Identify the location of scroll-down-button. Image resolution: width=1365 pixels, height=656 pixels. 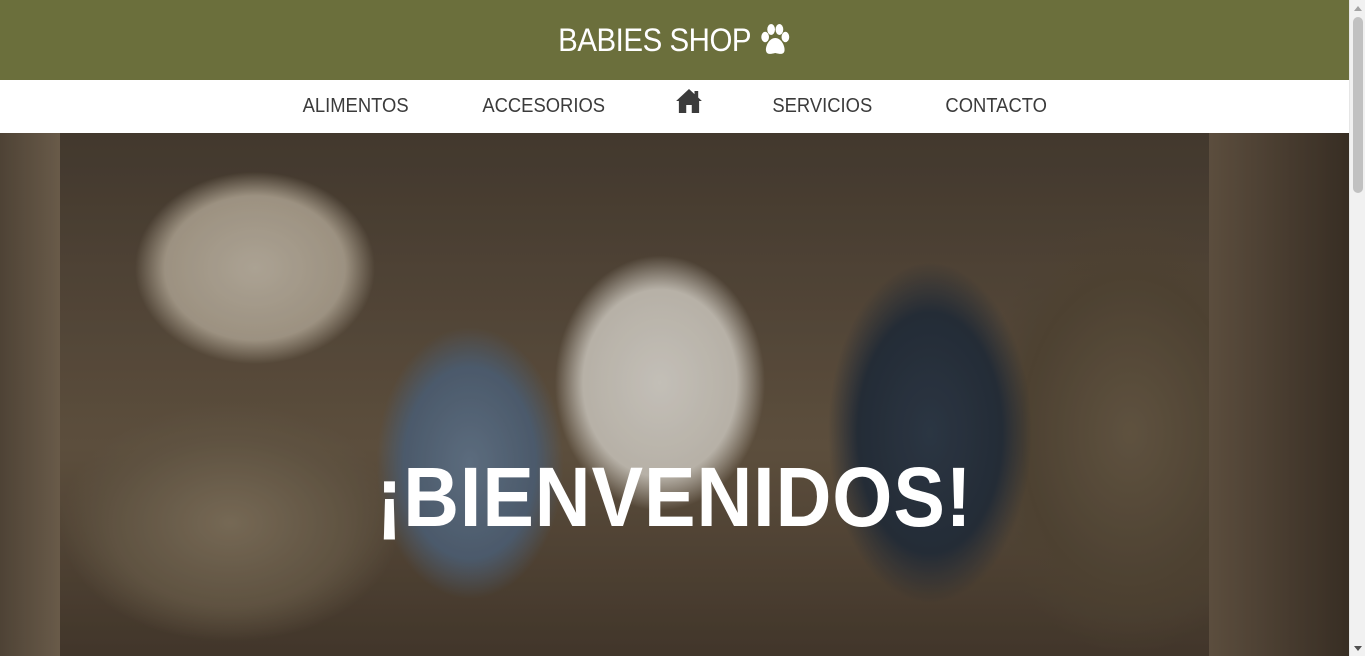
(1357, 648).